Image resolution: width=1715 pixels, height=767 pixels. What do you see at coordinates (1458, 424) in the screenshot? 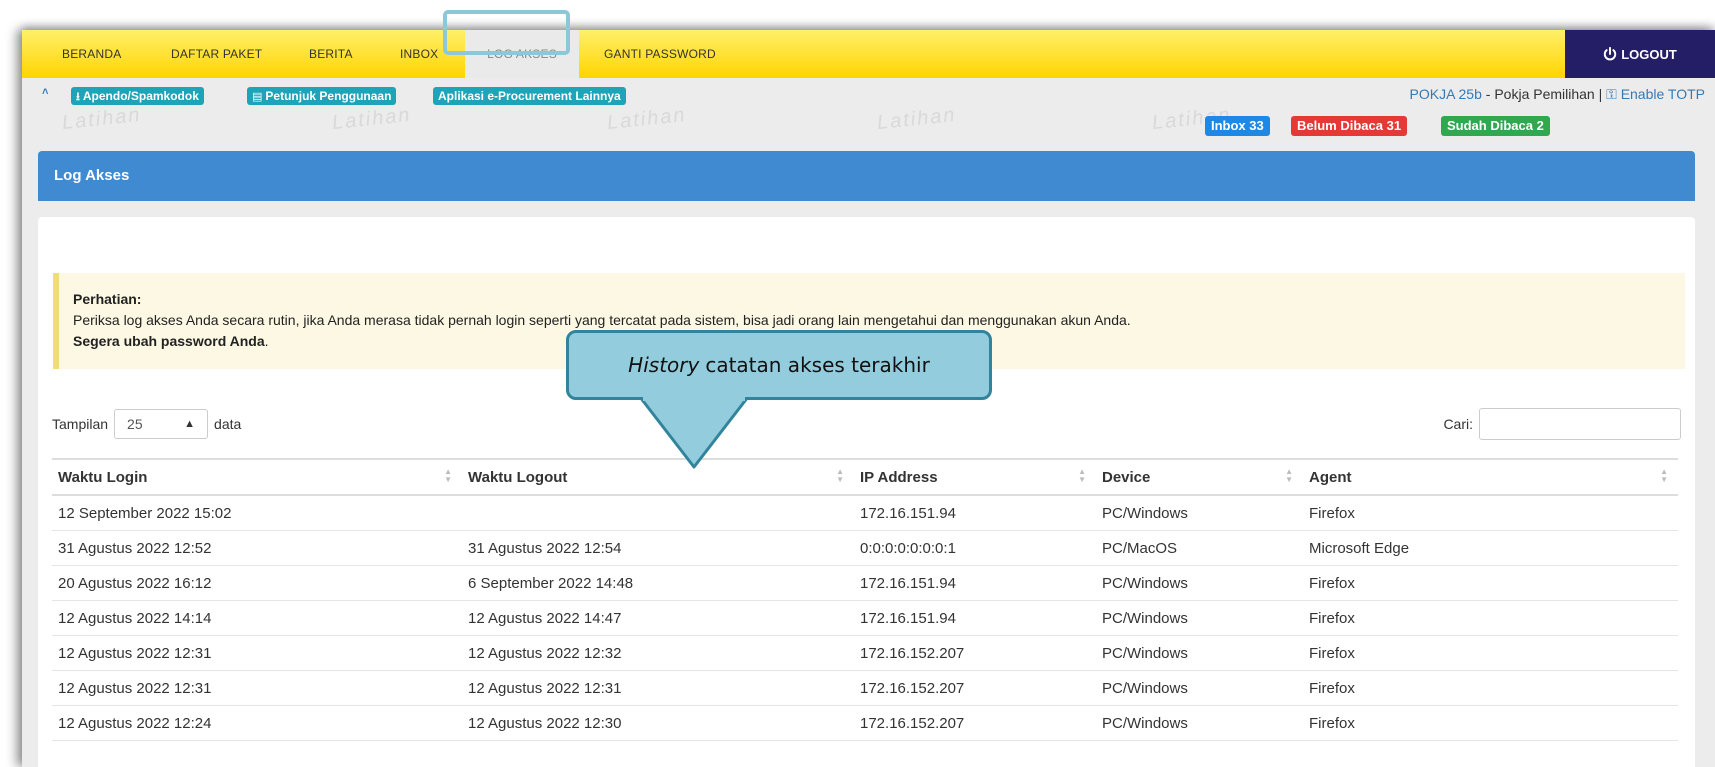
I see `search-label: Cari:` at bounding box center [1458, 424].